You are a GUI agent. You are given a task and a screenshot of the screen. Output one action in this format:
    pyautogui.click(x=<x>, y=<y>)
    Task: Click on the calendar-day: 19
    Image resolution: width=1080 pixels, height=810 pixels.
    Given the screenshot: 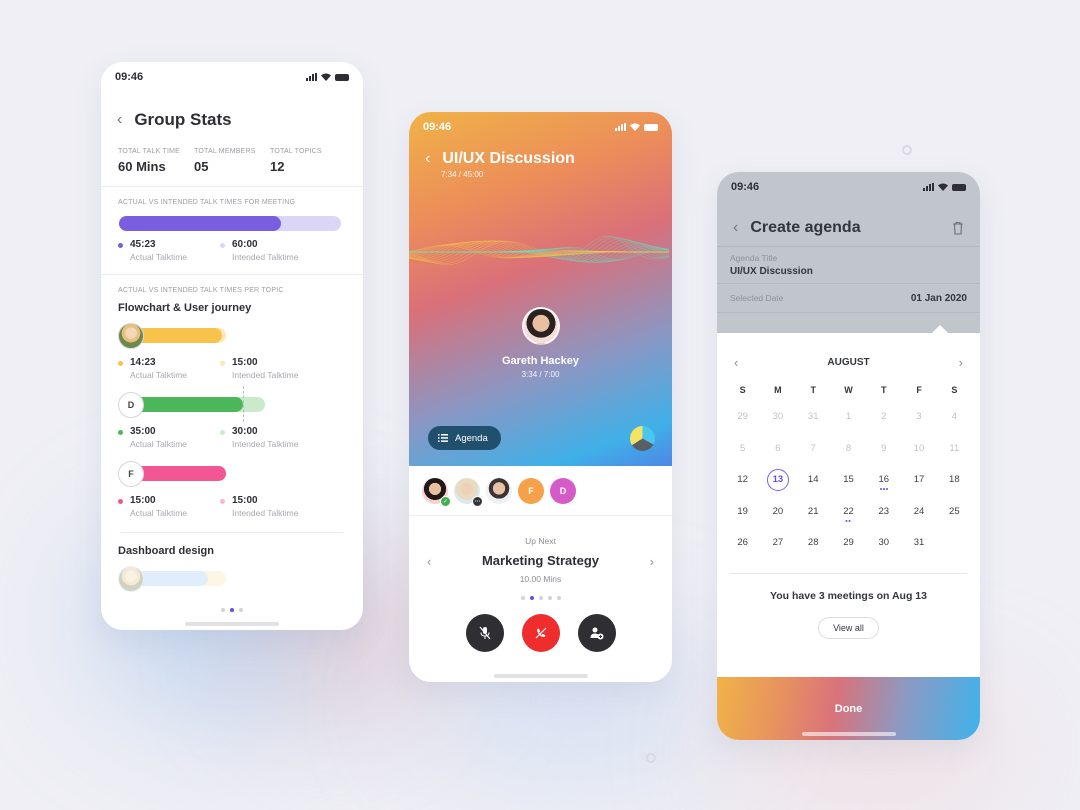 What is the action you would take?
    pyautogui.click(x=742, y=522)
    